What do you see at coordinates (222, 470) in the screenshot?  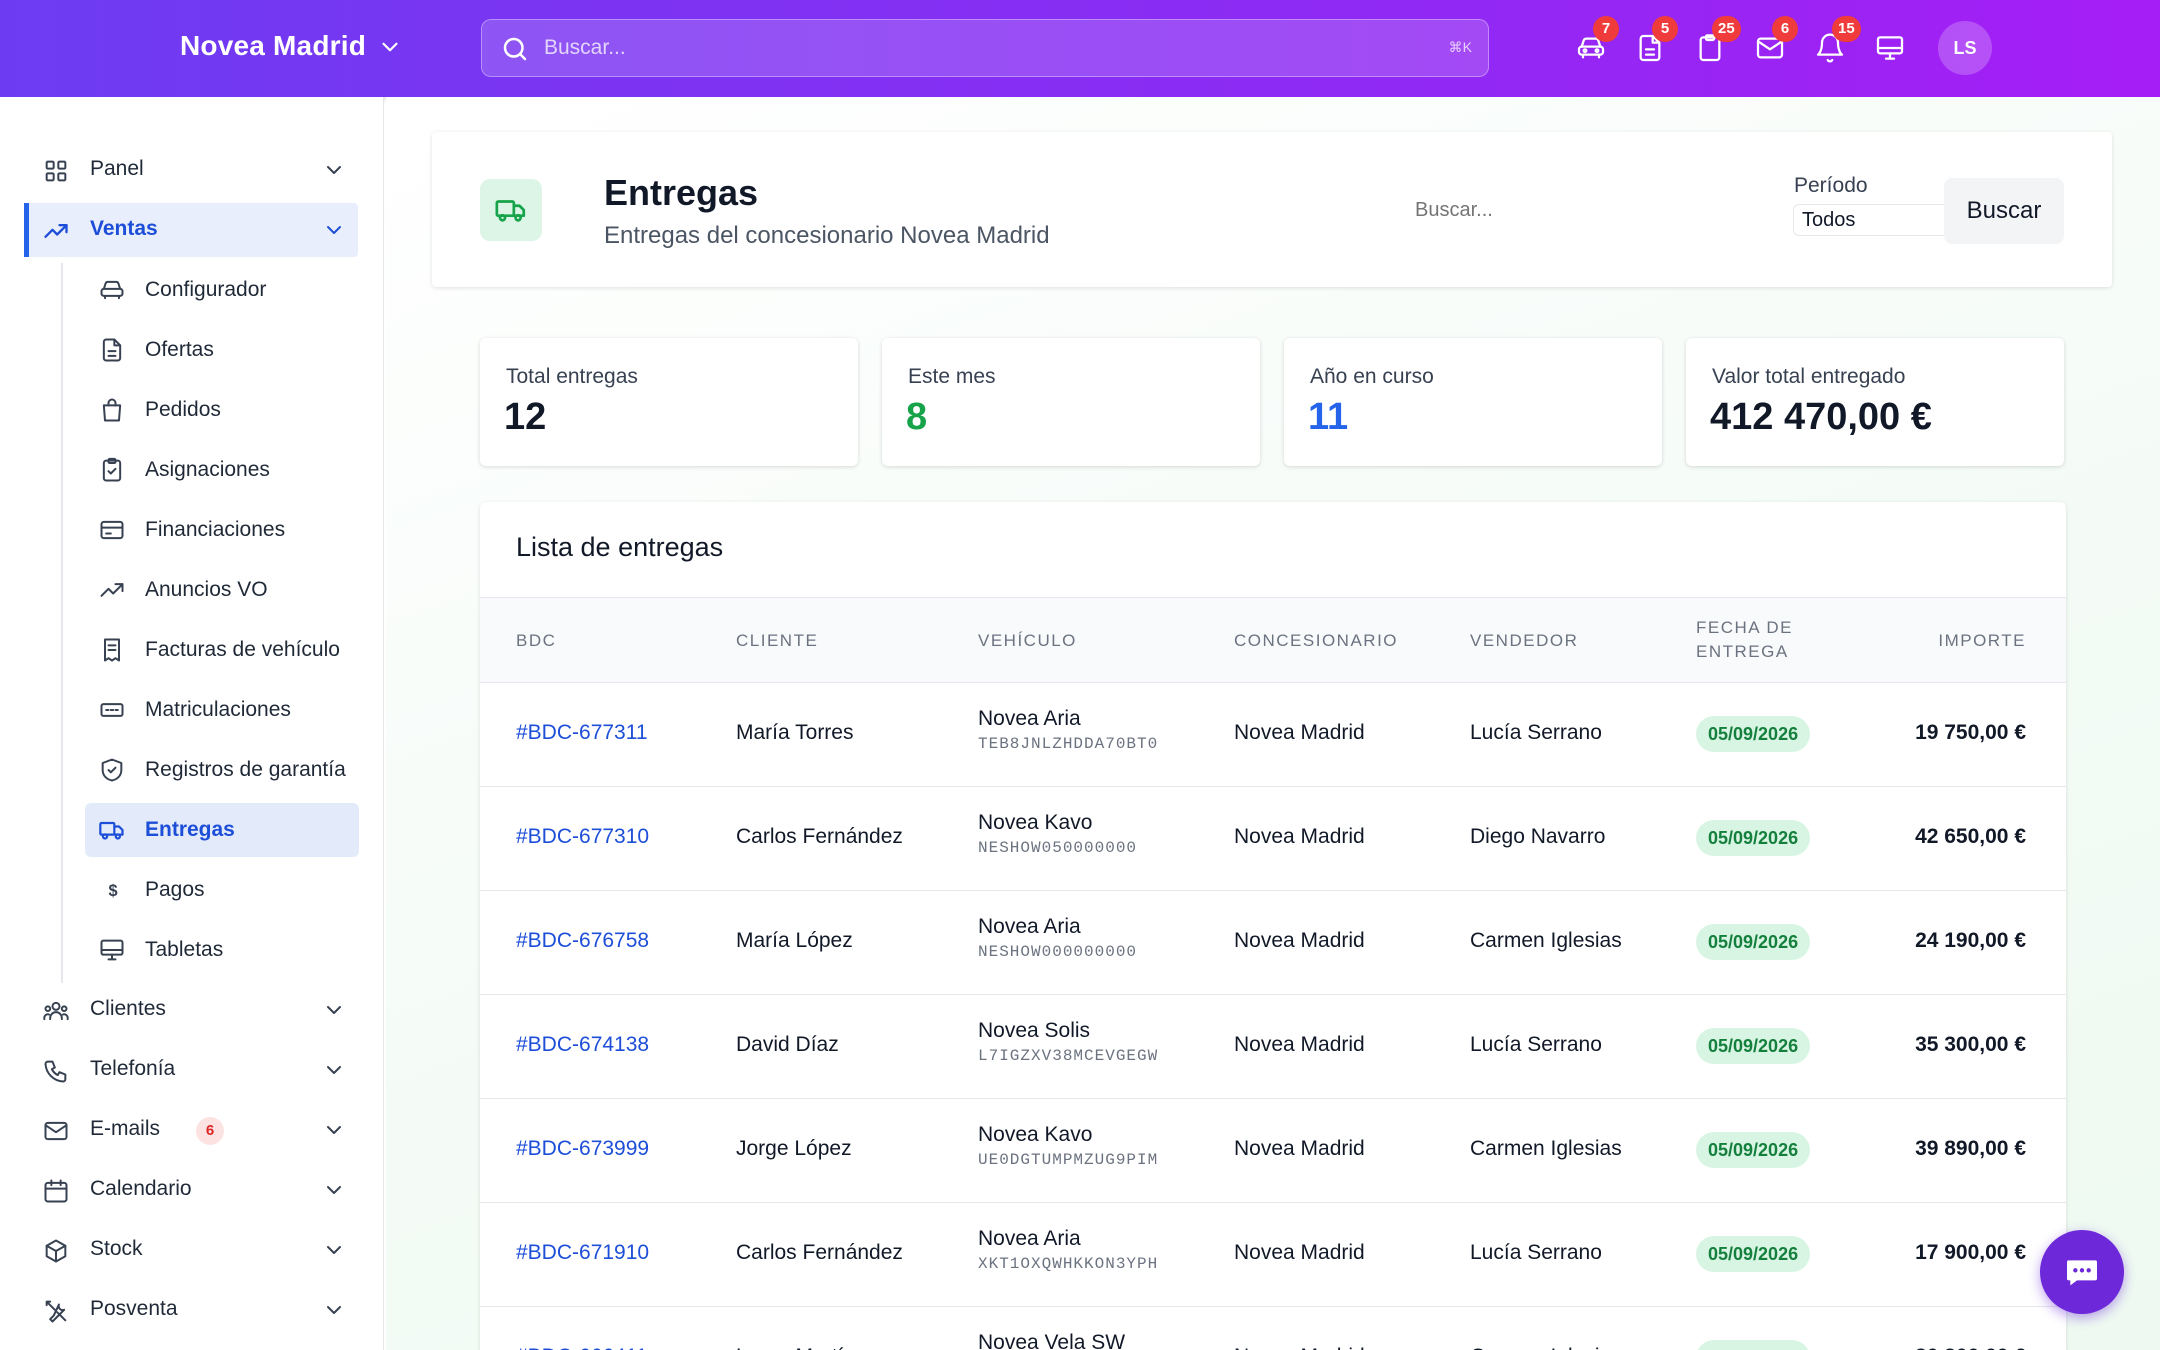 I see `sidebar-item-asignaciones: Asignaciones` at bounding box center [222, 470].